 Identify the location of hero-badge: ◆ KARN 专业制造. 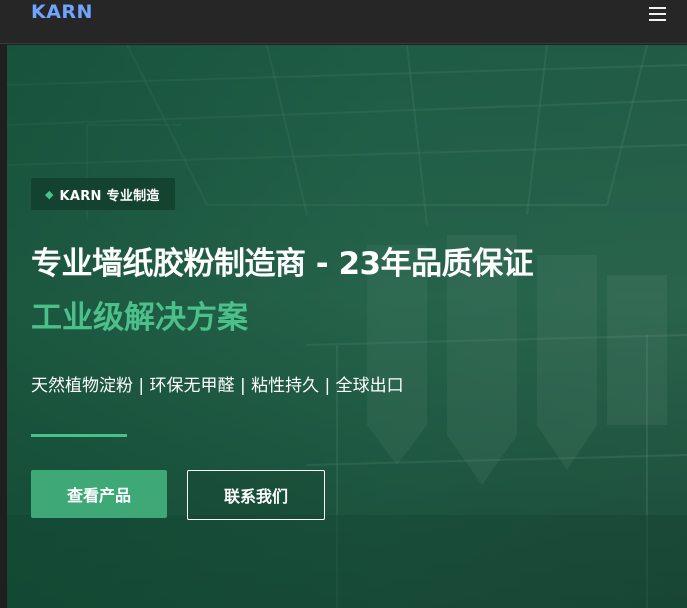
(103, 194).